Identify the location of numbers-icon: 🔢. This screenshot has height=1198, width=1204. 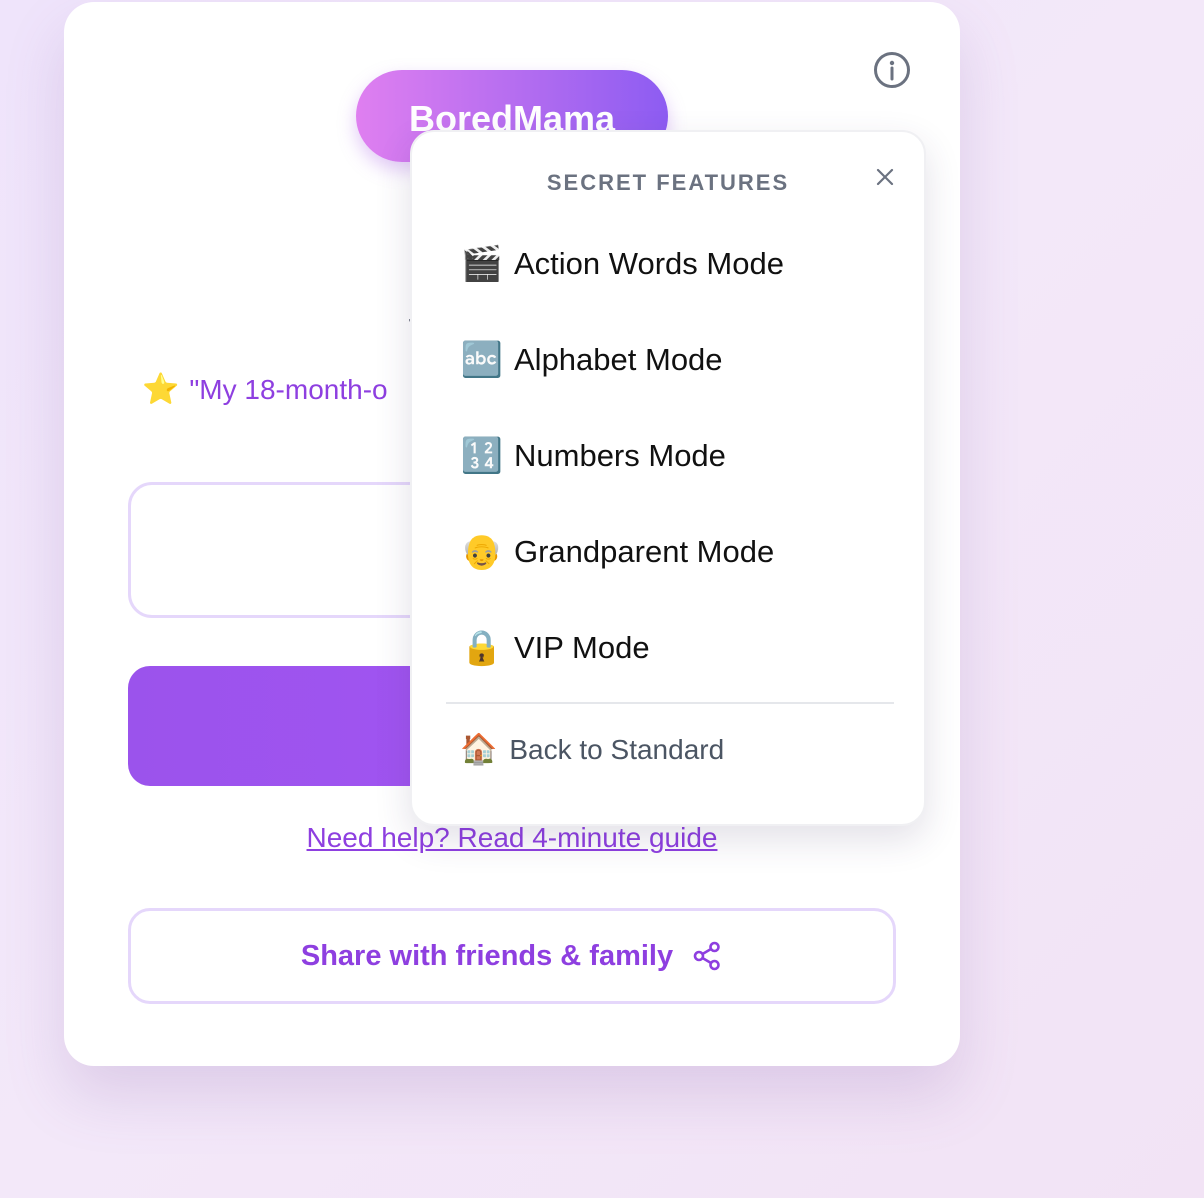
(482, 456).